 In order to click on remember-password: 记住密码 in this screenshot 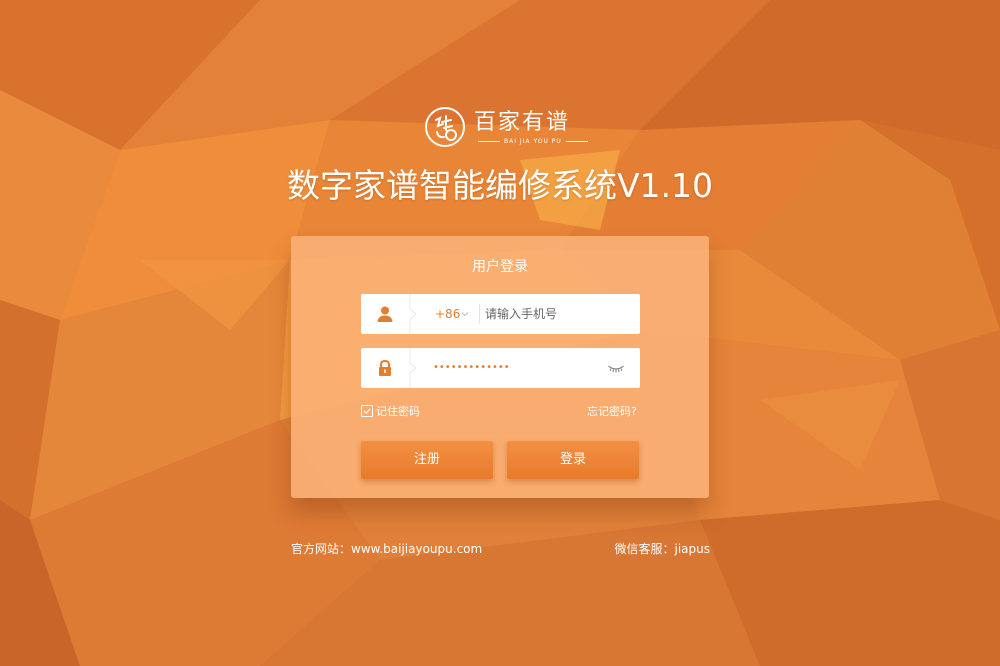, I will do `click(390, 412)`.